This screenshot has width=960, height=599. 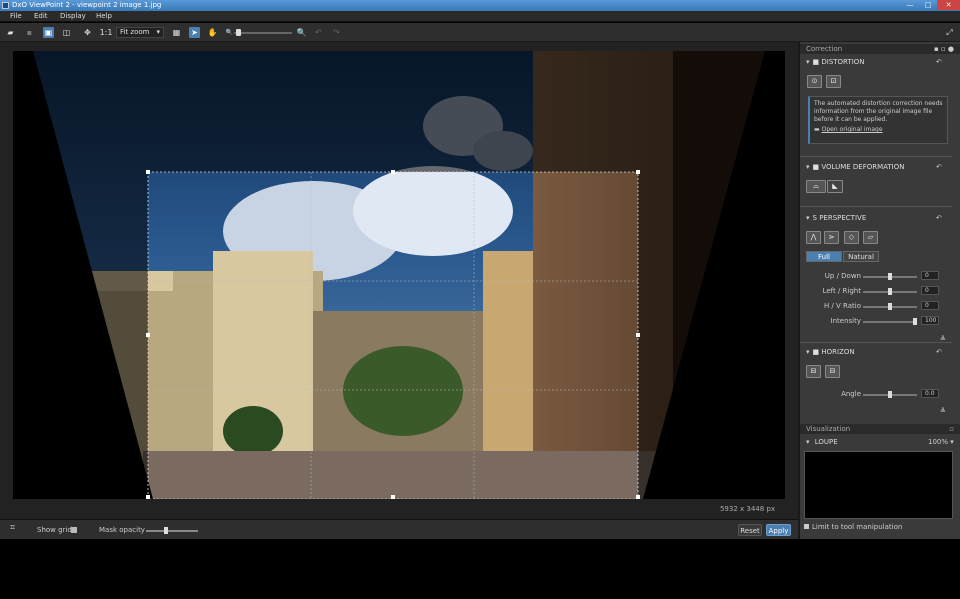 What do you see at coordinates (944, 49) in the screenshot?
I see `panel-controls-icon: ▪ ▫ ●` at bounding box center [944, 49].